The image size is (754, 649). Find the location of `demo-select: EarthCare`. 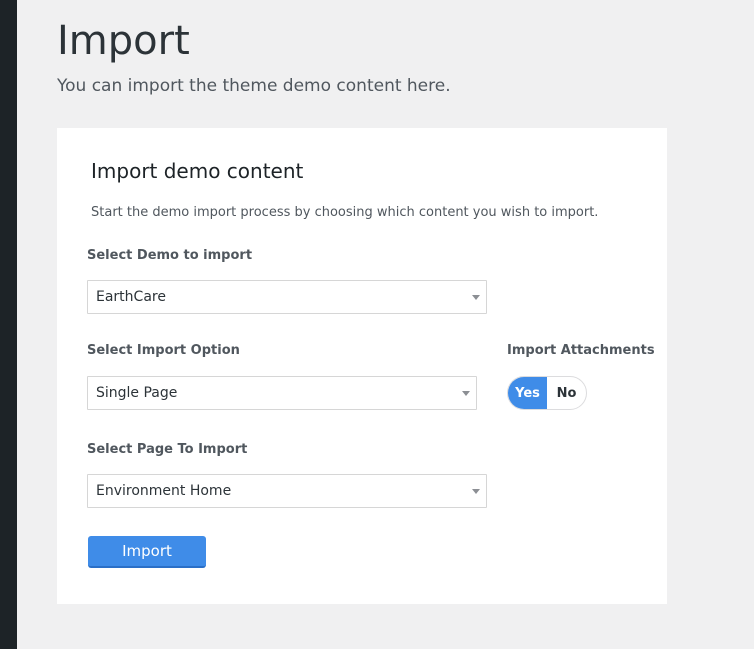

demo-select: EarthCare is located at coordinates (287, 297).